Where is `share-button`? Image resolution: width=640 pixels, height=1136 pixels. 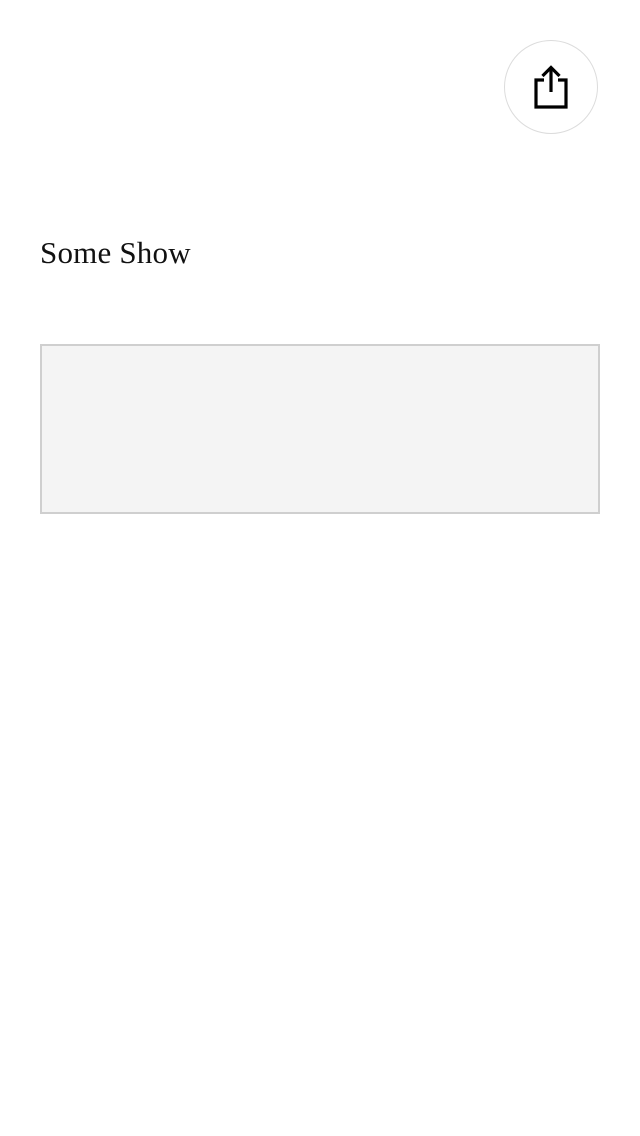 share-button is located at coordinates (551, 87).